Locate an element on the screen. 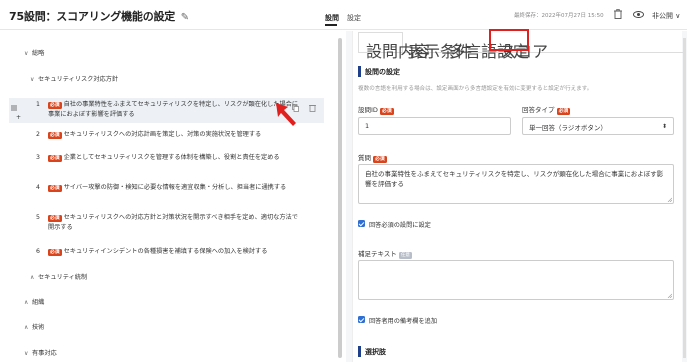 The width and height of the screenshot is (687, 362). score-tab-highlight is located at coordinates (509, 40).